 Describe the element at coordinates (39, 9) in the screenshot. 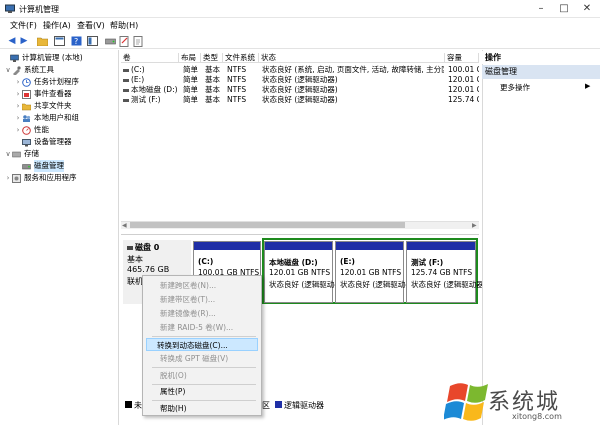

I see `window-title: 计算机管理` at that location.